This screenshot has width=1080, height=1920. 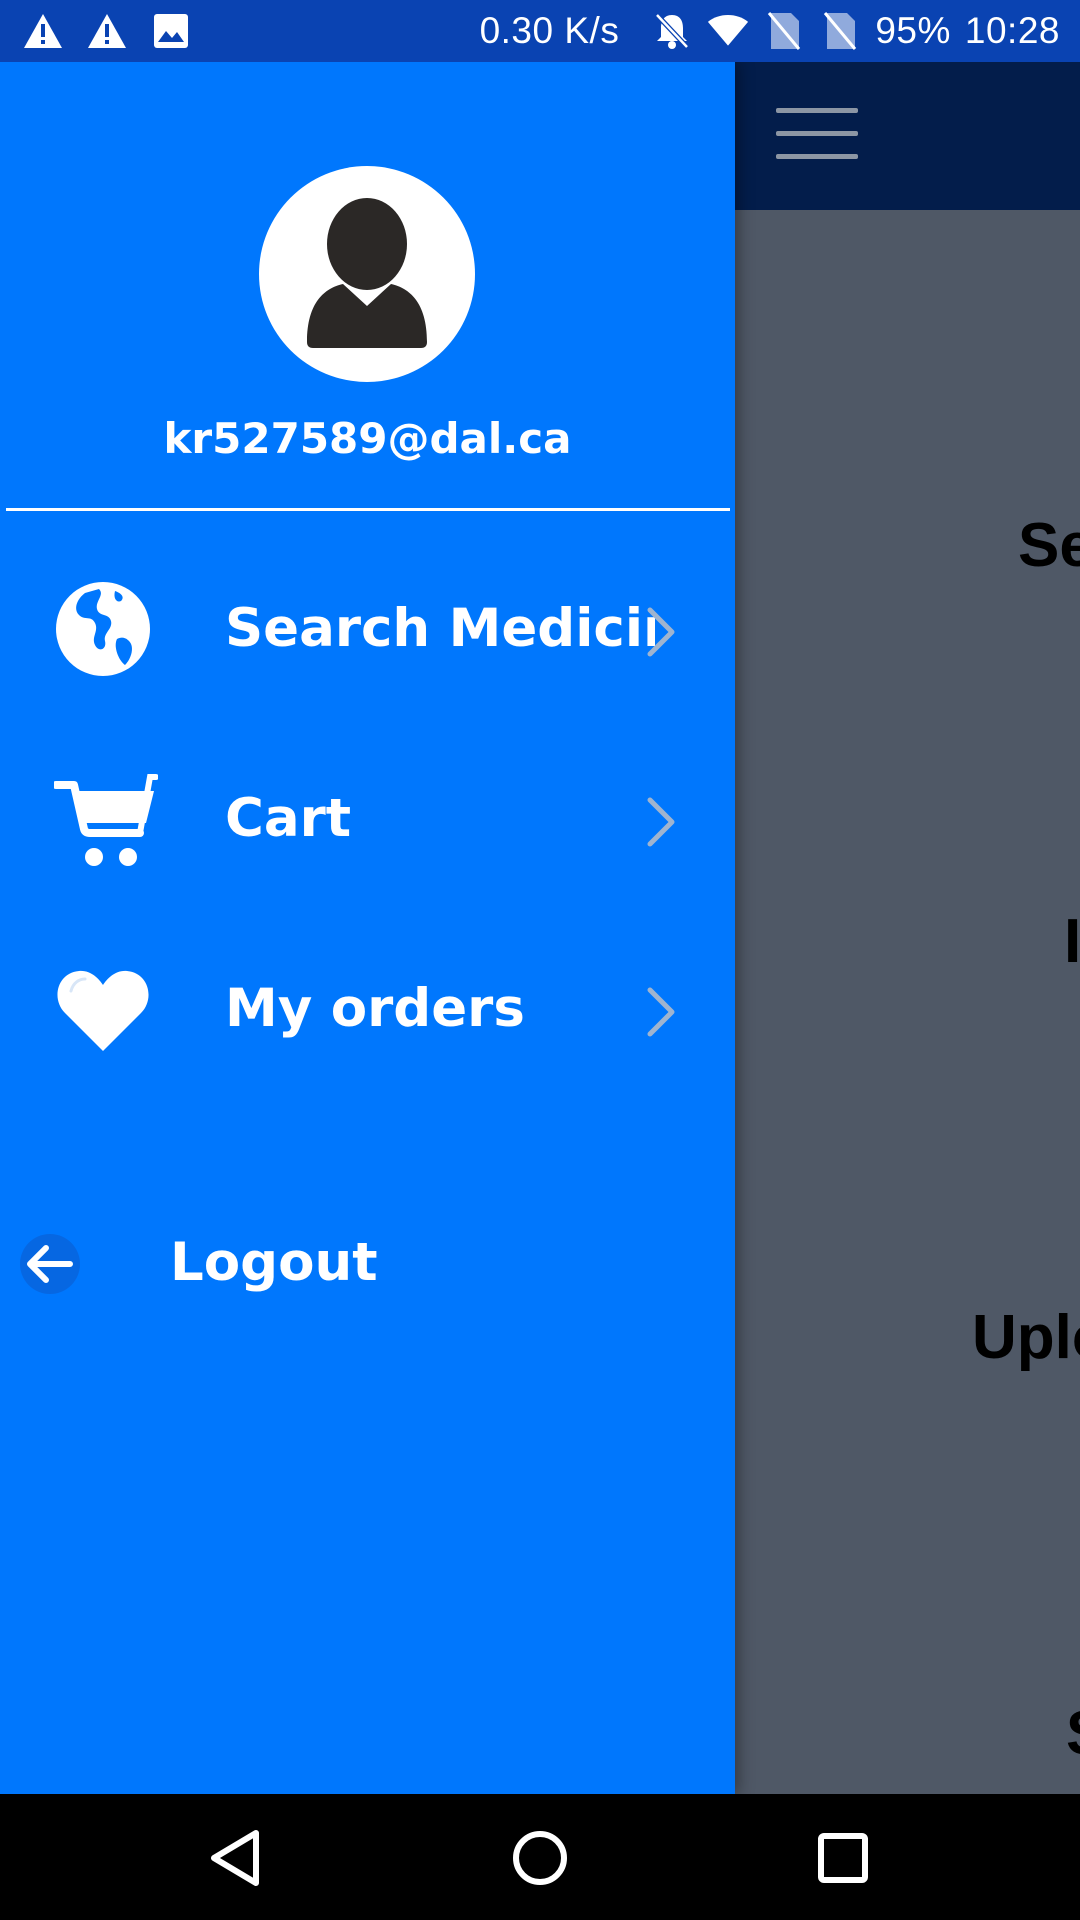 What do you see at coordinates (103, 629) in the screenshot?
I see `globe-icon` at bounding box center [103, 629].